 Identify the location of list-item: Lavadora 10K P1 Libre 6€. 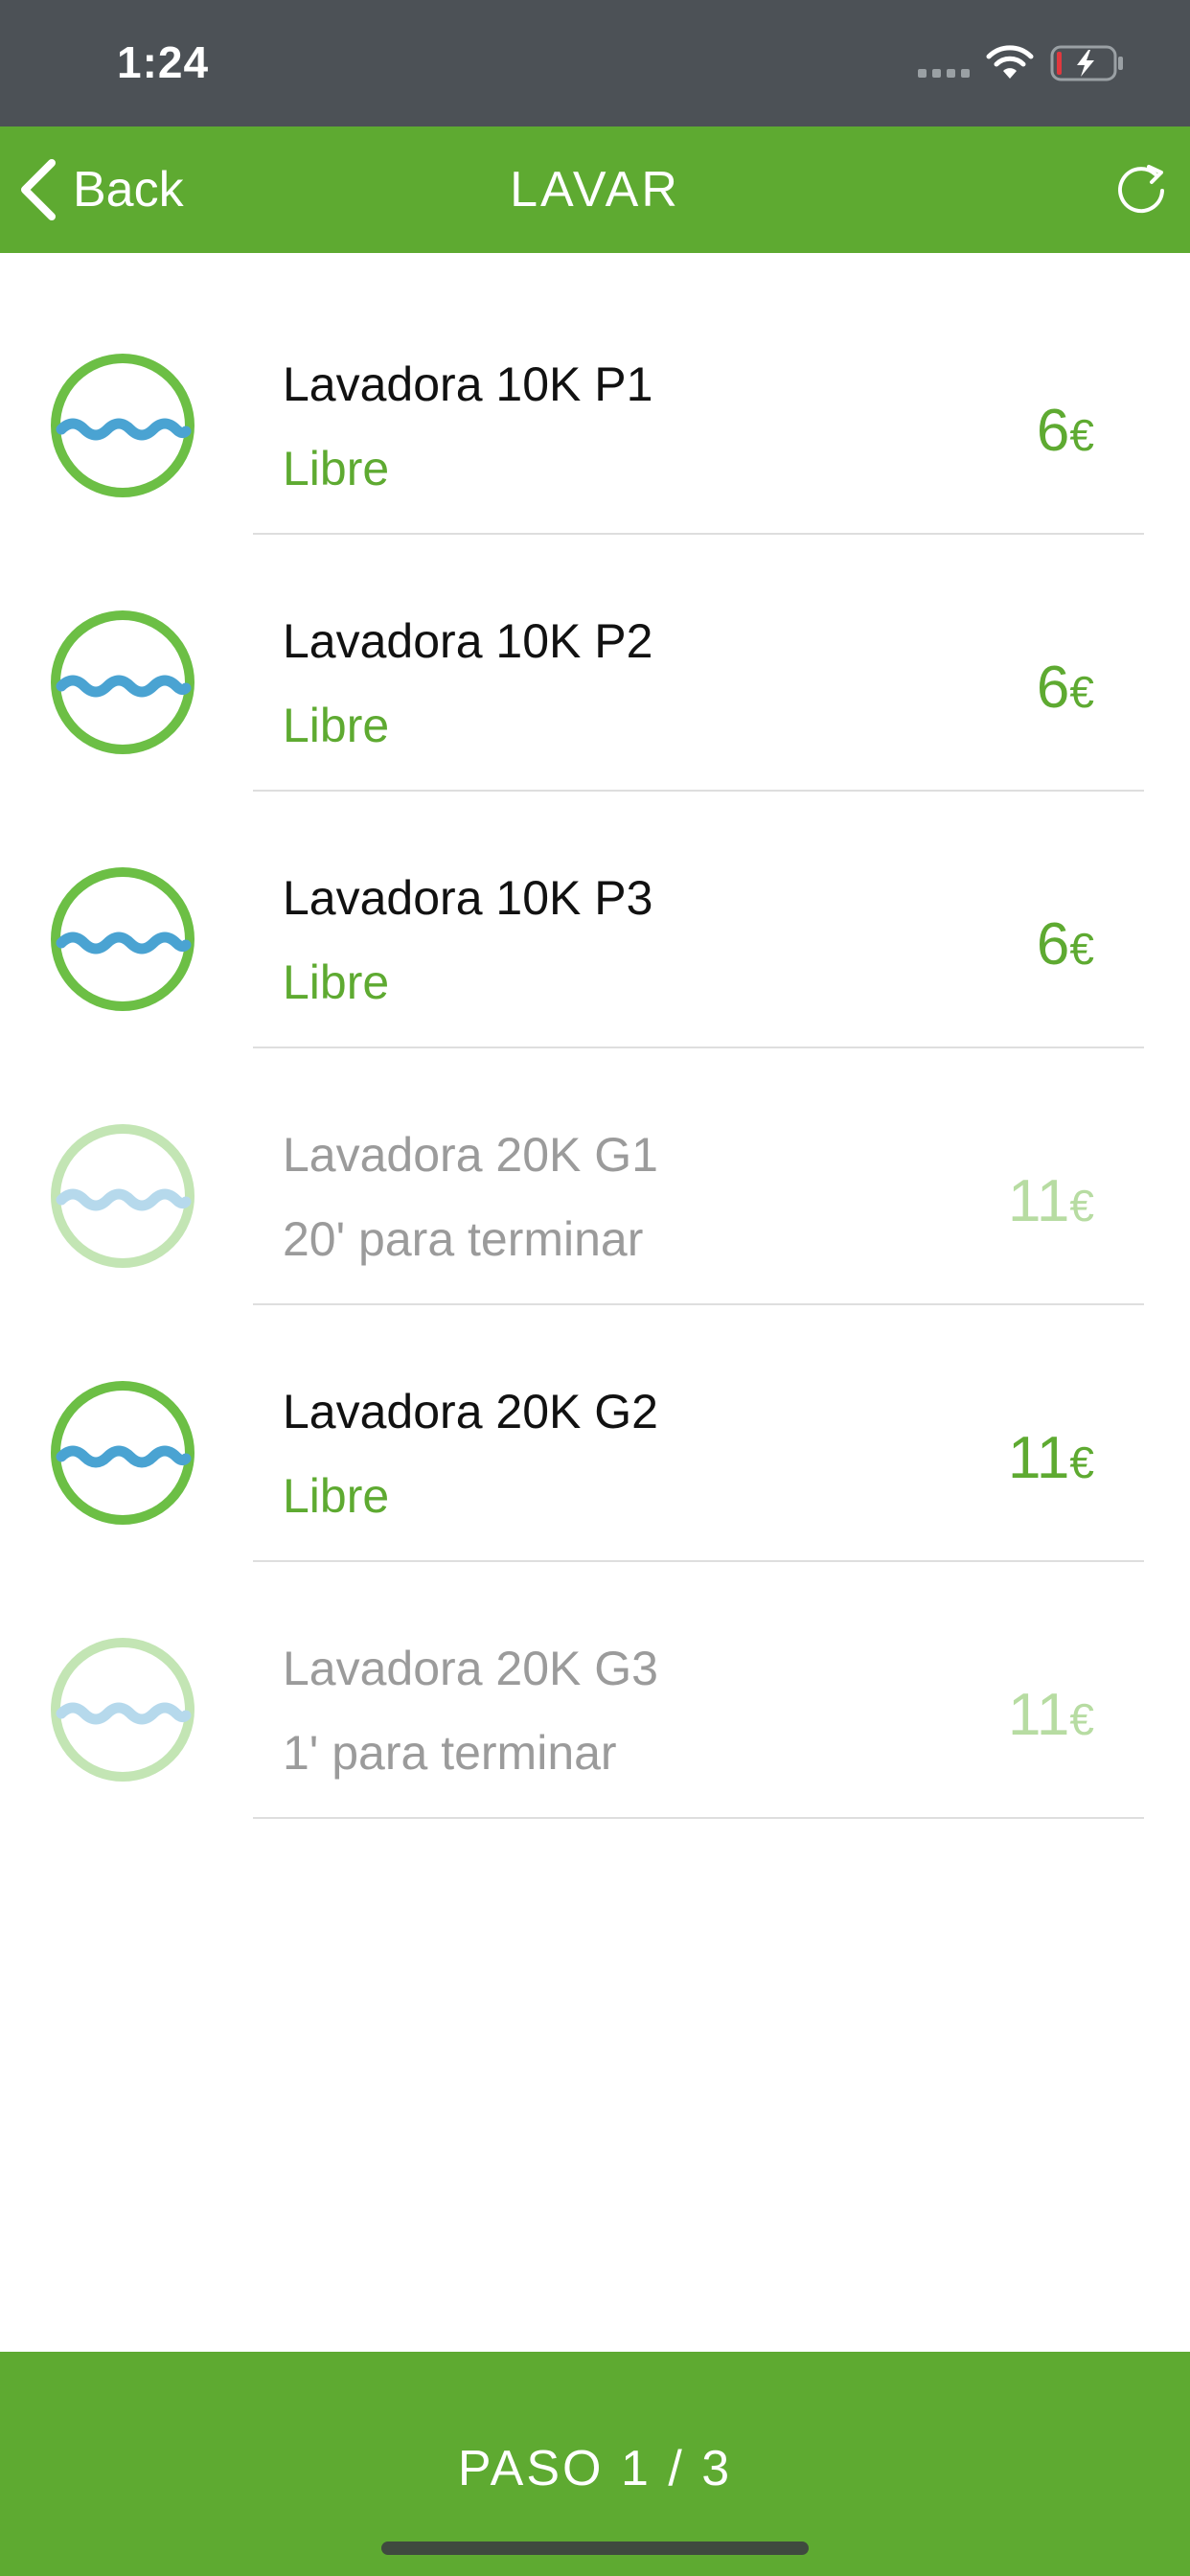
(595, 394).